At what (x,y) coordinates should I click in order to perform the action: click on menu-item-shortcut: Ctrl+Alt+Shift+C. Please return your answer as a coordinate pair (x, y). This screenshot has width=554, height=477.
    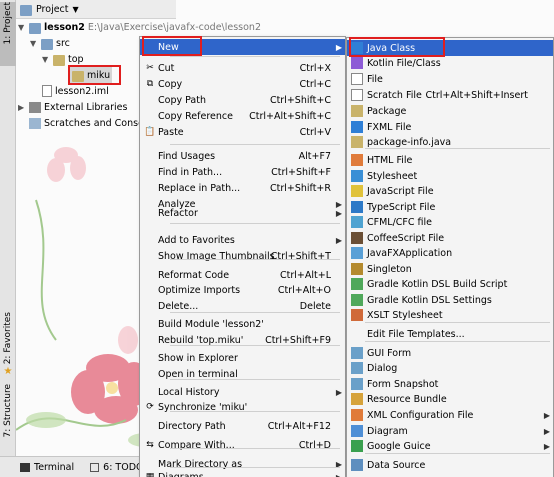
    Looking at the image, I should click on (290, 116).